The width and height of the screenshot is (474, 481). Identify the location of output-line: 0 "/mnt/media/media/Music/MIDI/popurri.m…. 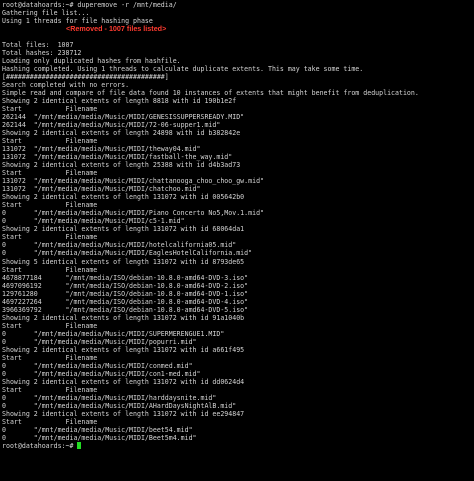
(99, 341).